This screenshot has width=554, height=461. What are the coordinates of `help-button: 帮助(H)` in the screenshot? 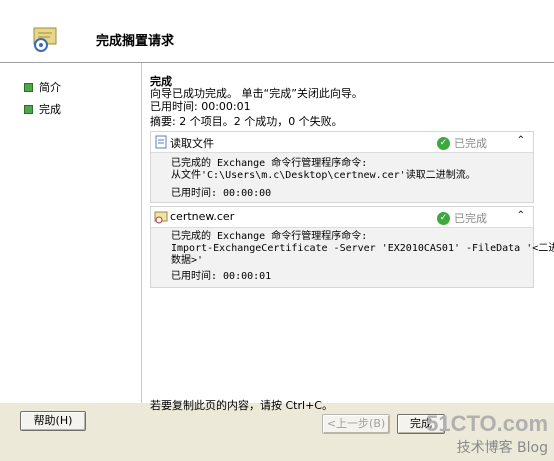 It's located at (53, 421).